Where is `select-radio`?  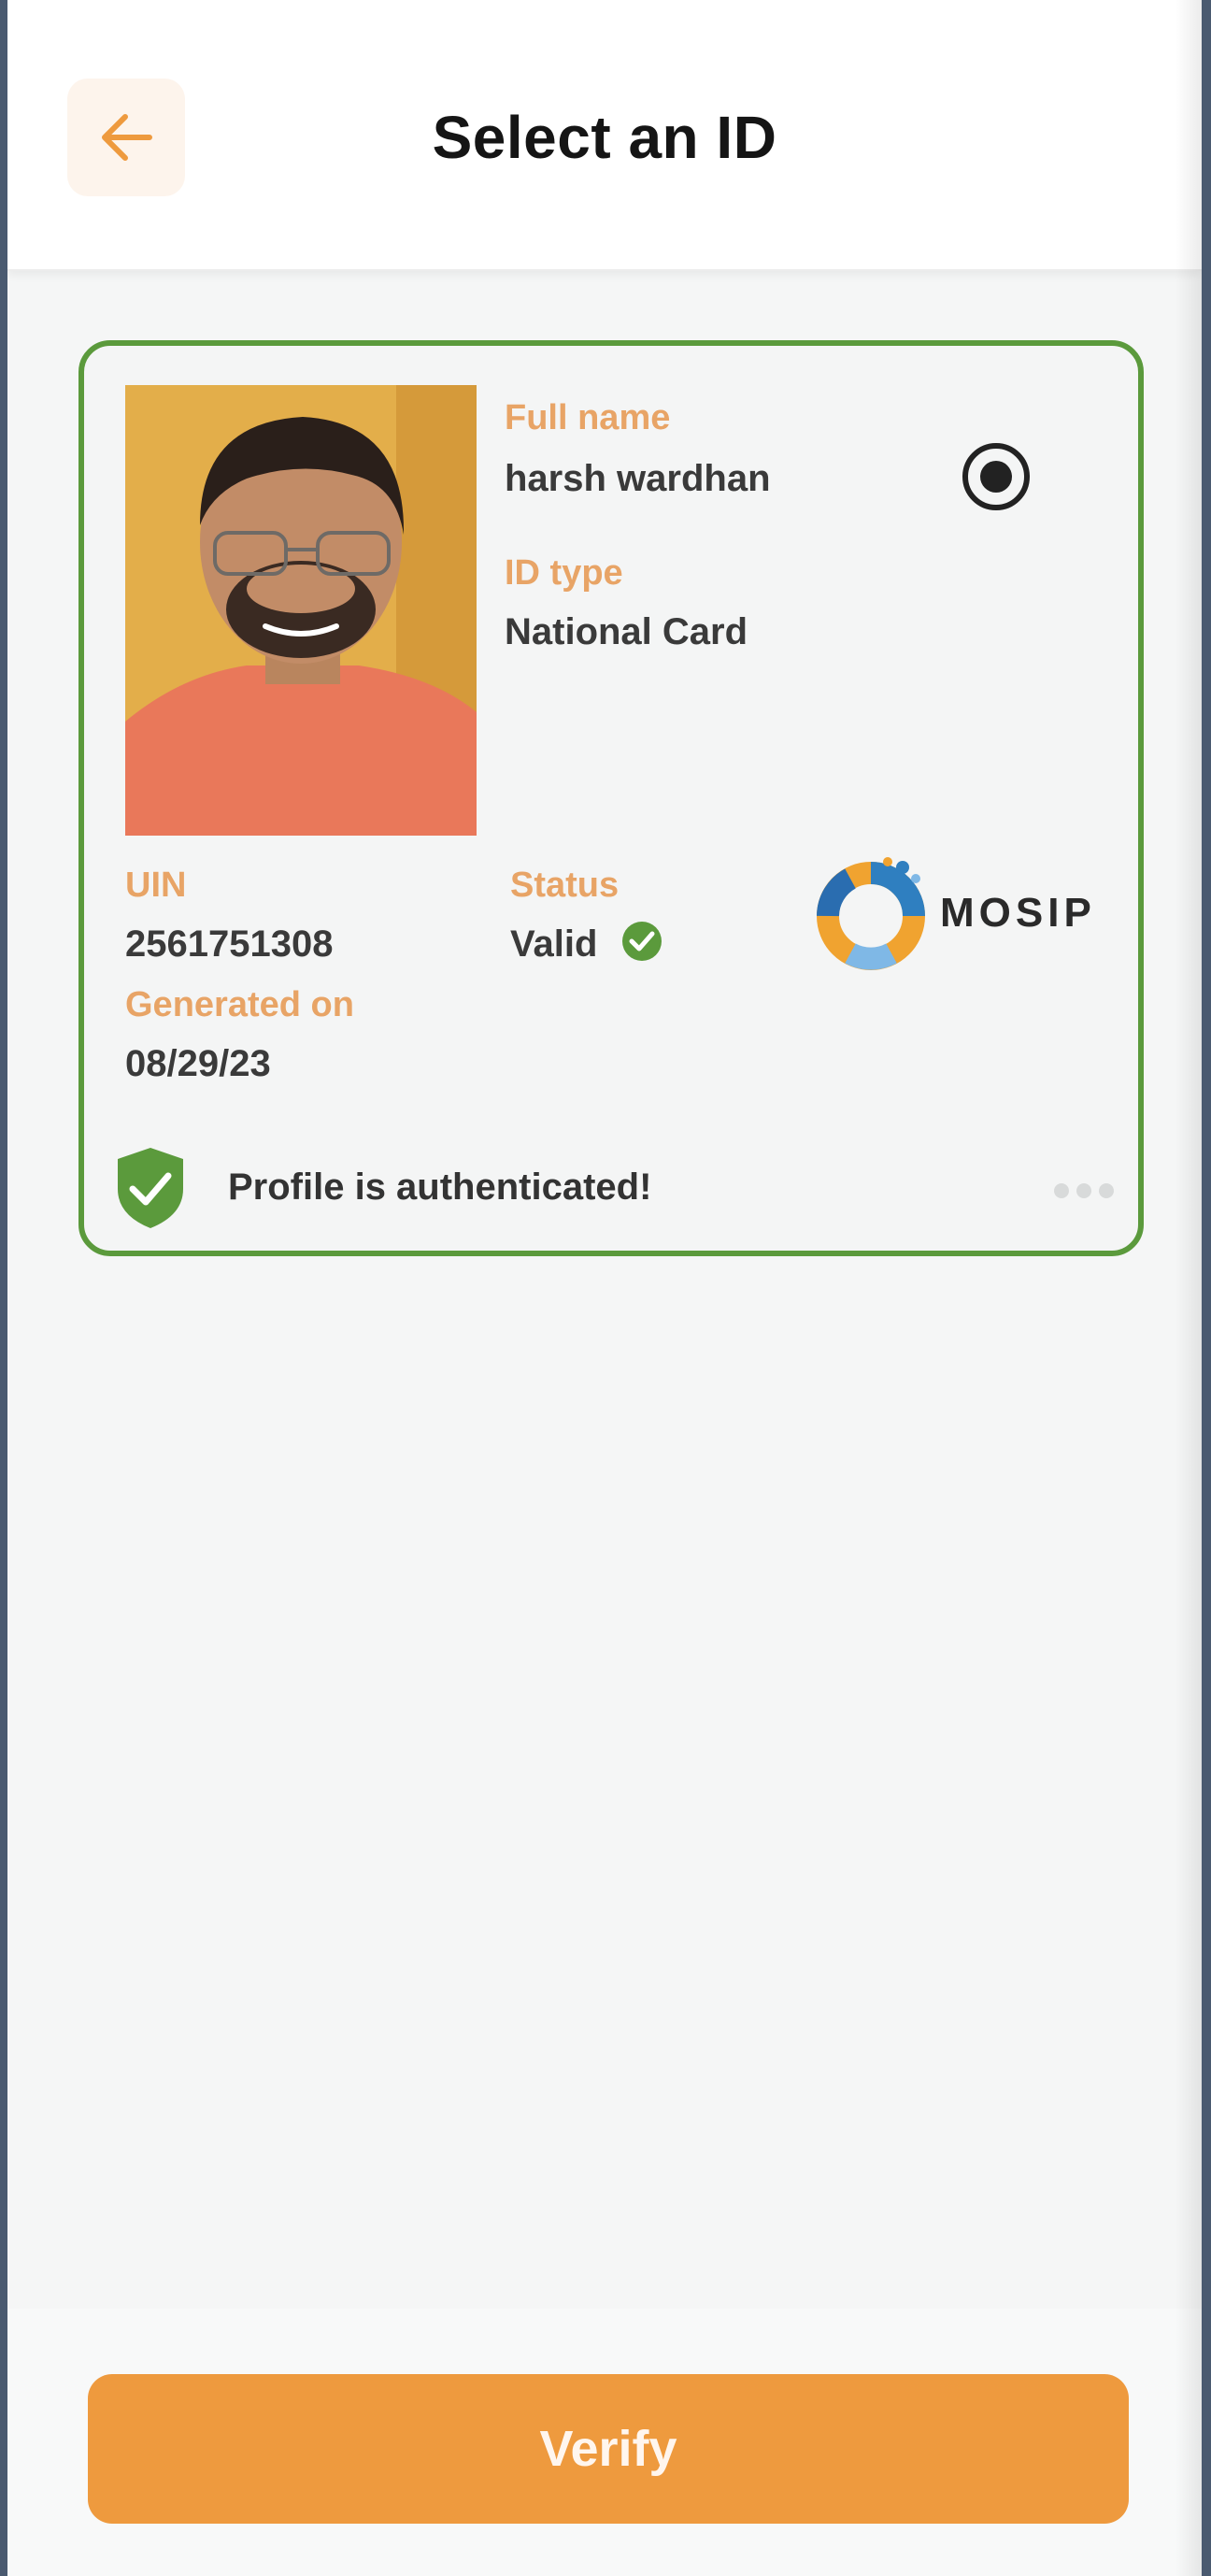 select-radio is located at coordinates (996, 476).